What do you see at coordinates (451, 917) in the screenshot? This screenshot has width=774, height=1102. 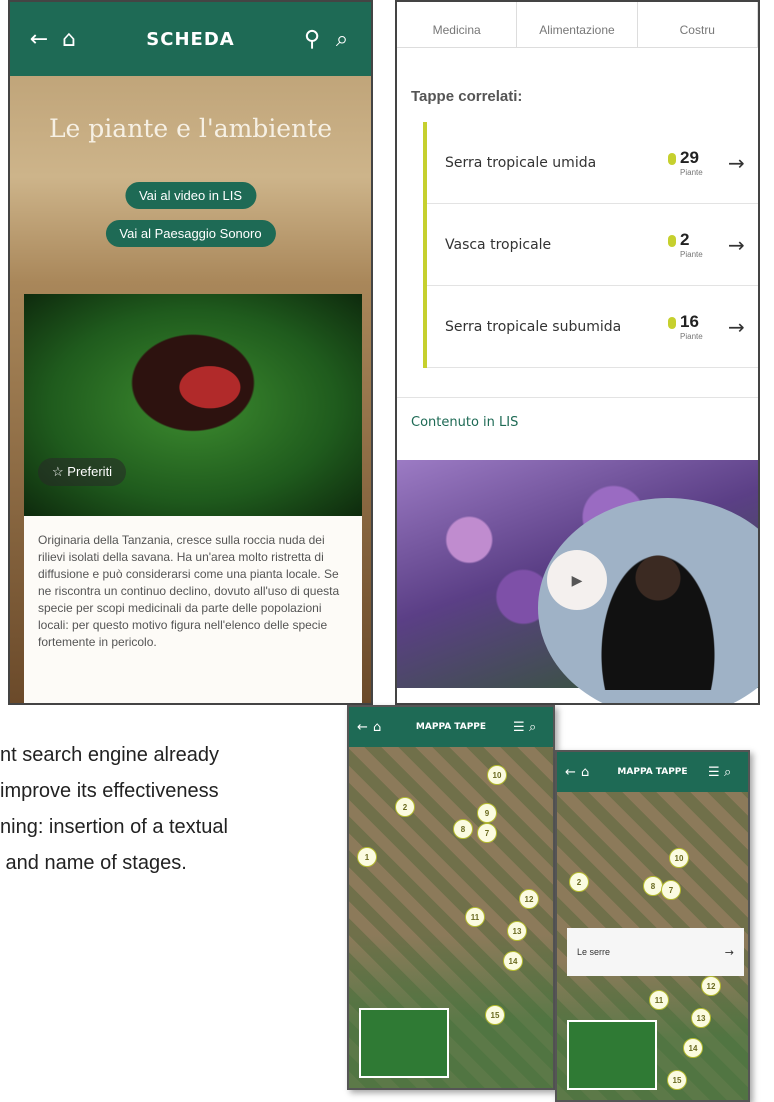 I see `aerial-map` at bounding box center [451, 917].